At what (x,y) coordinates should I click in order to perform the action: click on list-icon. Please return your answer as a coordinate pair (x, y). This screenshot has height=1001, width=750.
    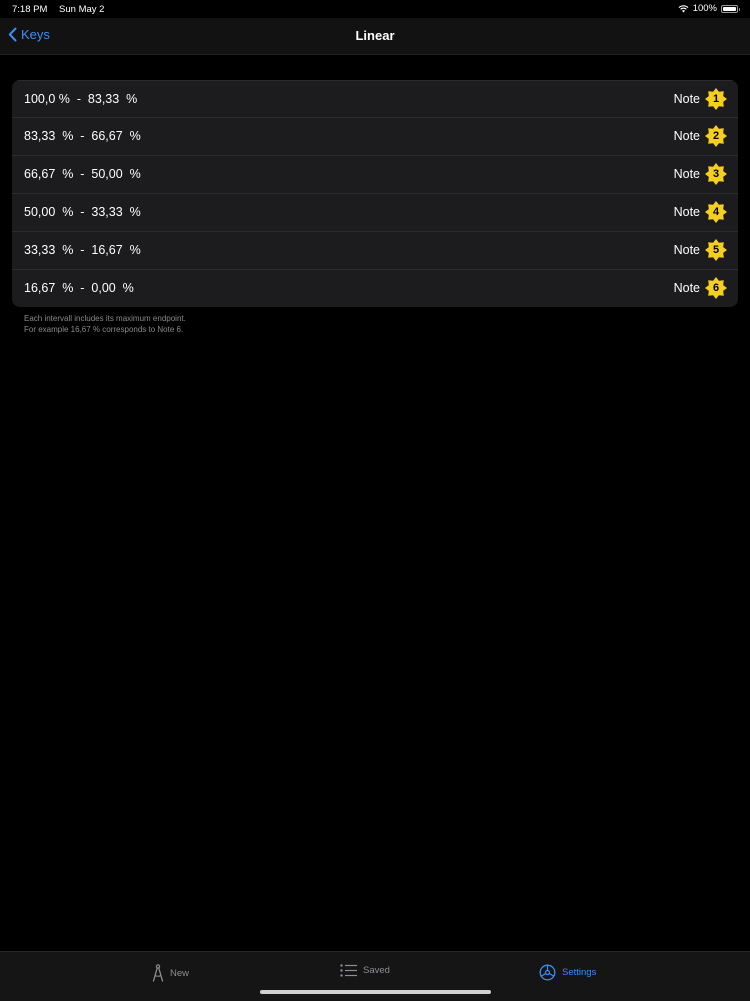
    Looking at the image, I should click on (348, 970).